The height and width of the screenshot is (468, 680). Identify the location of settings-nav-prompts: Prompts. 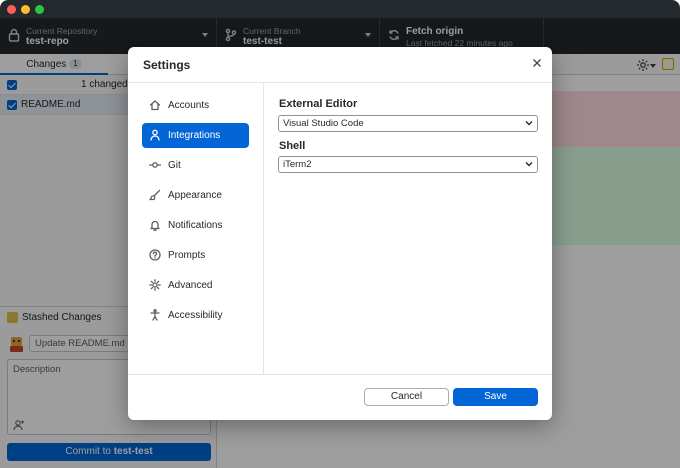
(195, 255).